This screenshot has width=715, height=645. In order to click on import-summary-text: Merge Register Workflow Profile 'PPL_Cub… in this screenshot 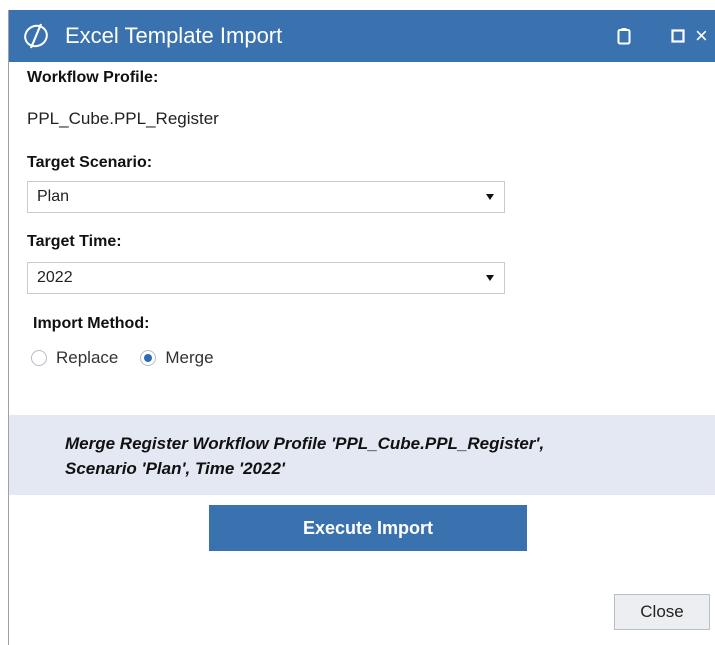, I will do `click(385, 456)`.